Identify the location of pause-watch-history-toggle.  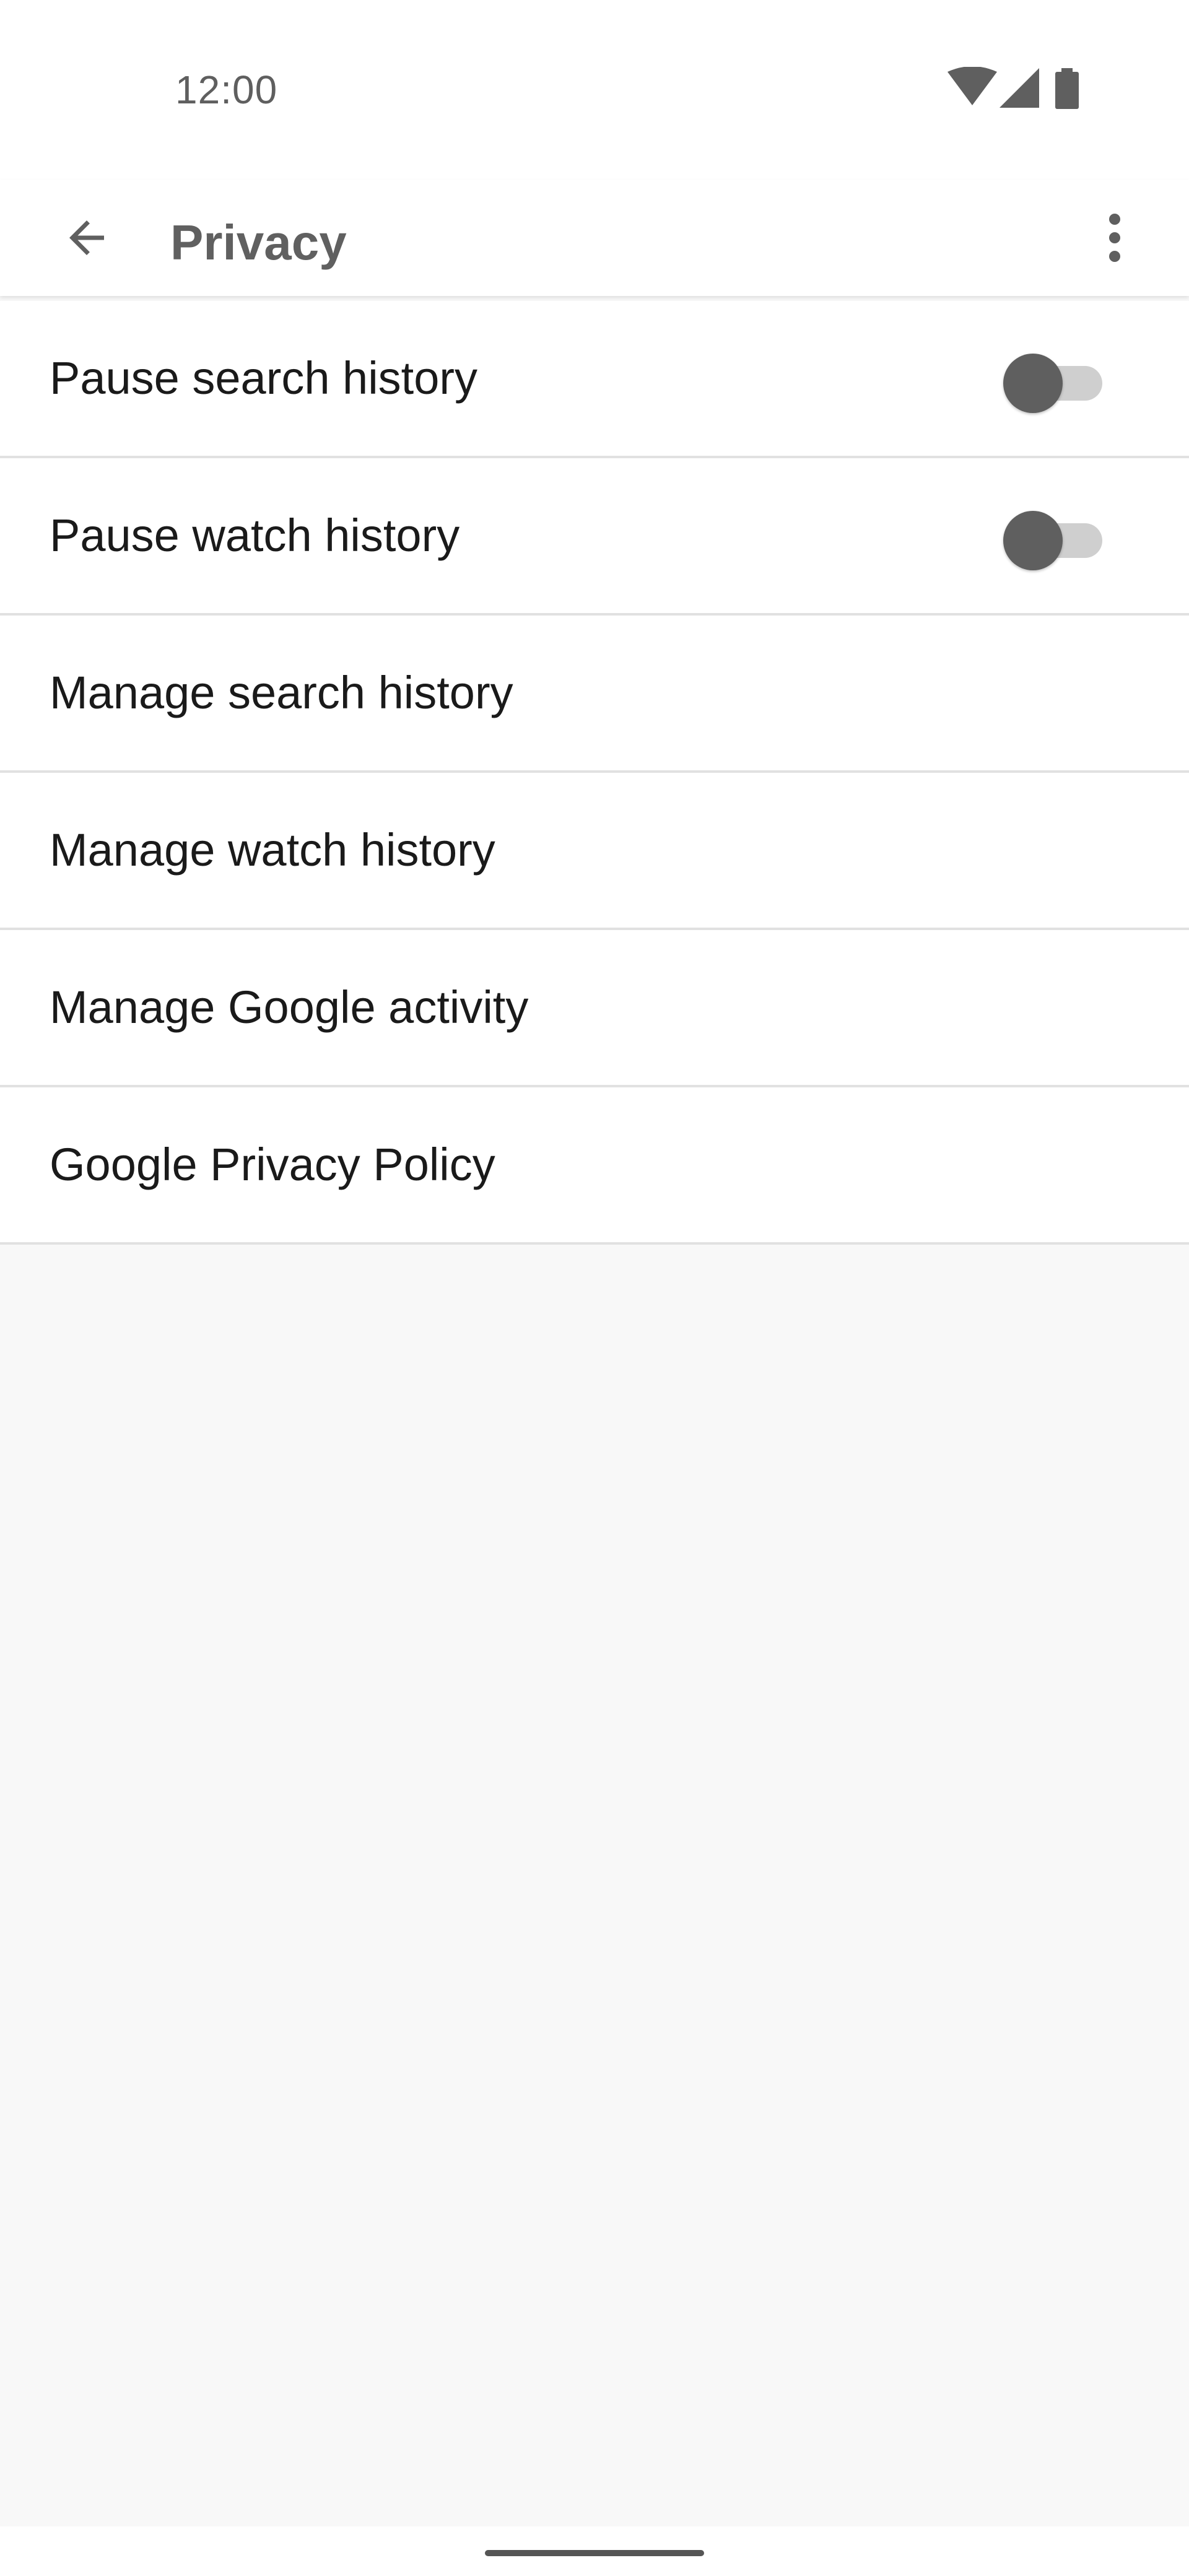
(1055, 537).